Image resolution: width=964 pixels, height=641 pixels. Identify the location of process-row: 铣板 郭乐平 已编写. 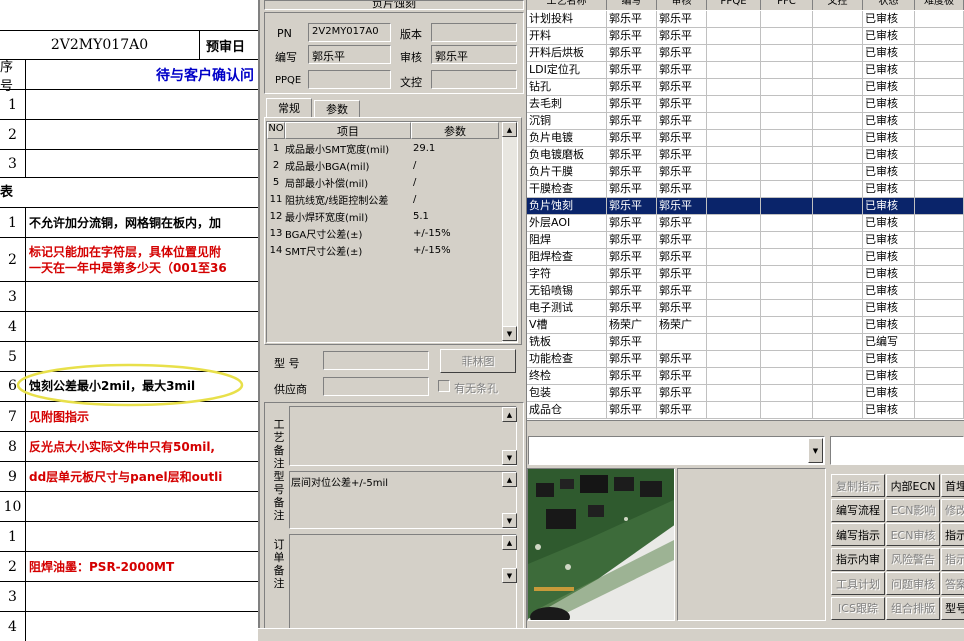
(745, 342).